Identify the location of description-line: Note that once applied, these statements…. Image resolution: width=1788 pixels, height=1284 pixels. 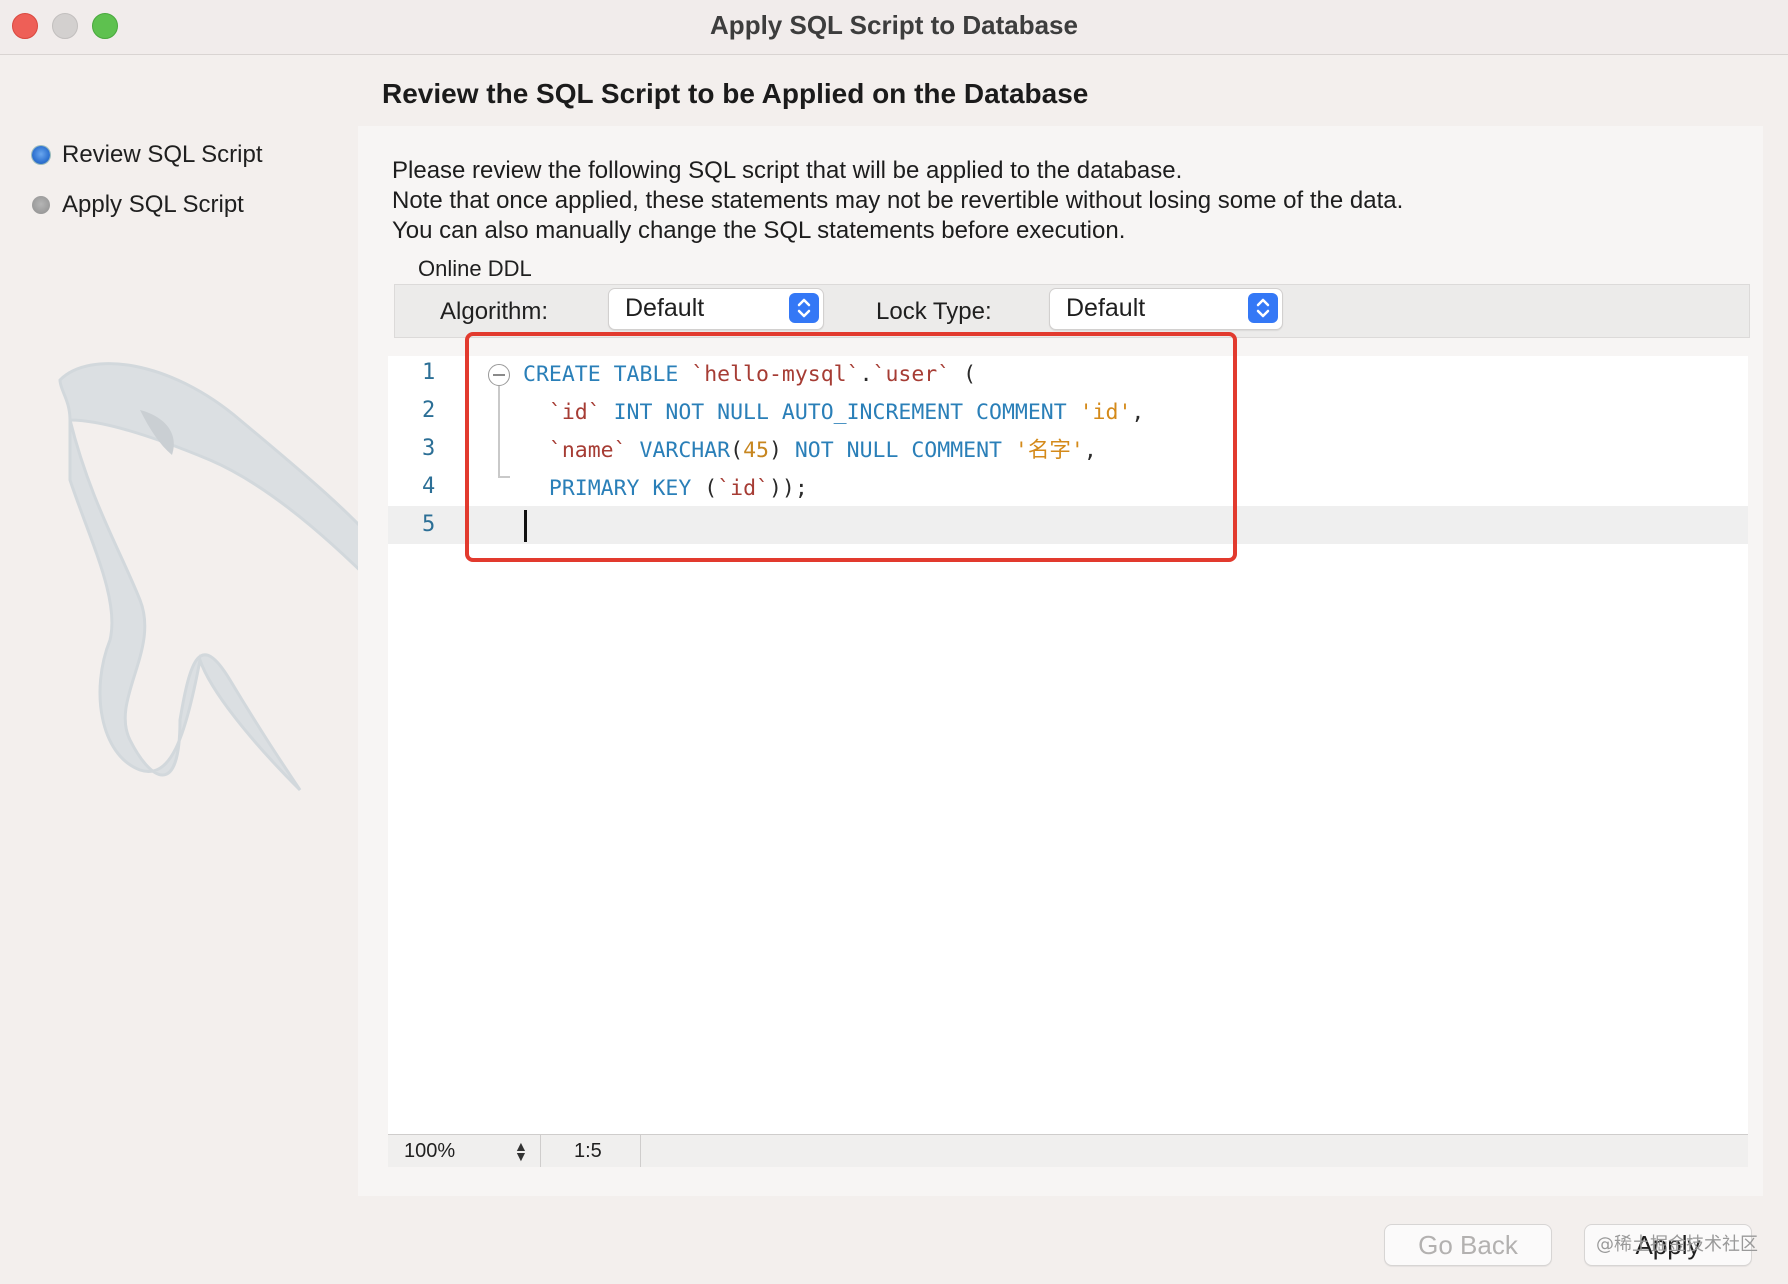
(898, 200).